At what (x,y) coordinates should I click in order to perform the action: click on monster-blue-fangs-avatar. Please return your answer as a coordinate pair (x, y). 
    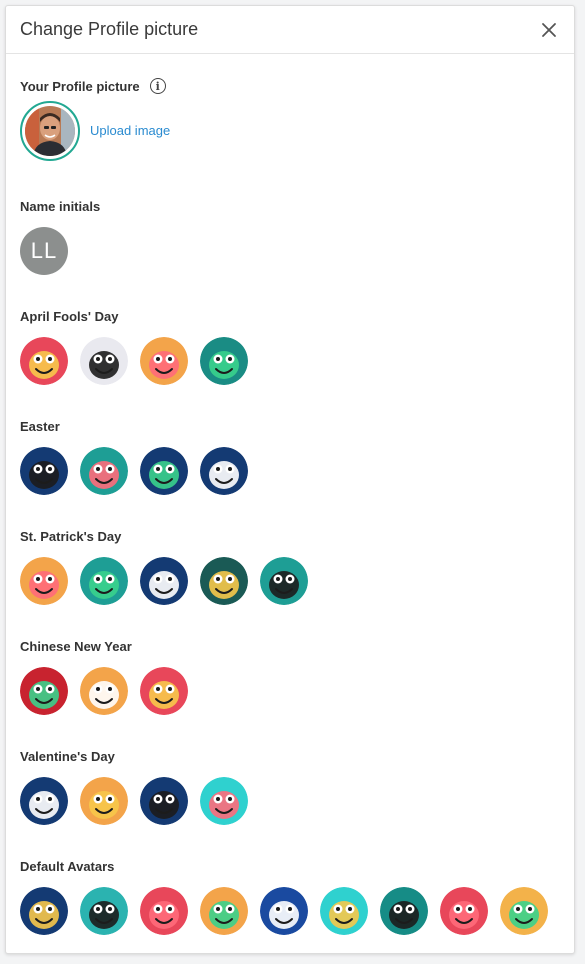
    Looking at the image, I should click on (44, 911).